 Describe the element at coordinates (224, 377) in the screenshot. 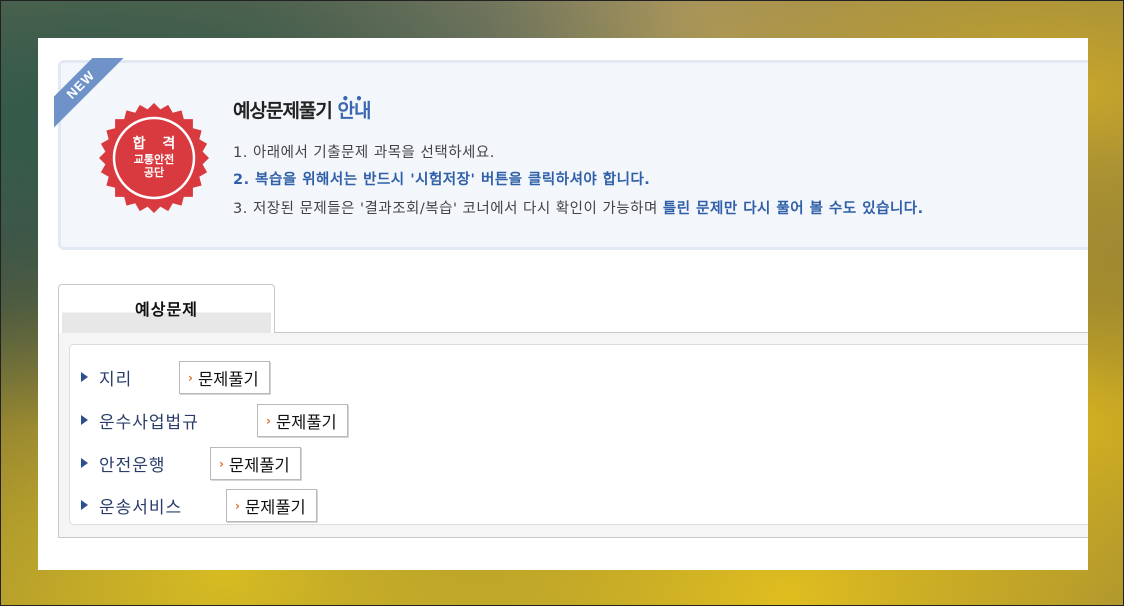

I see `solve-button-geography: › 문제풀기` at that location.